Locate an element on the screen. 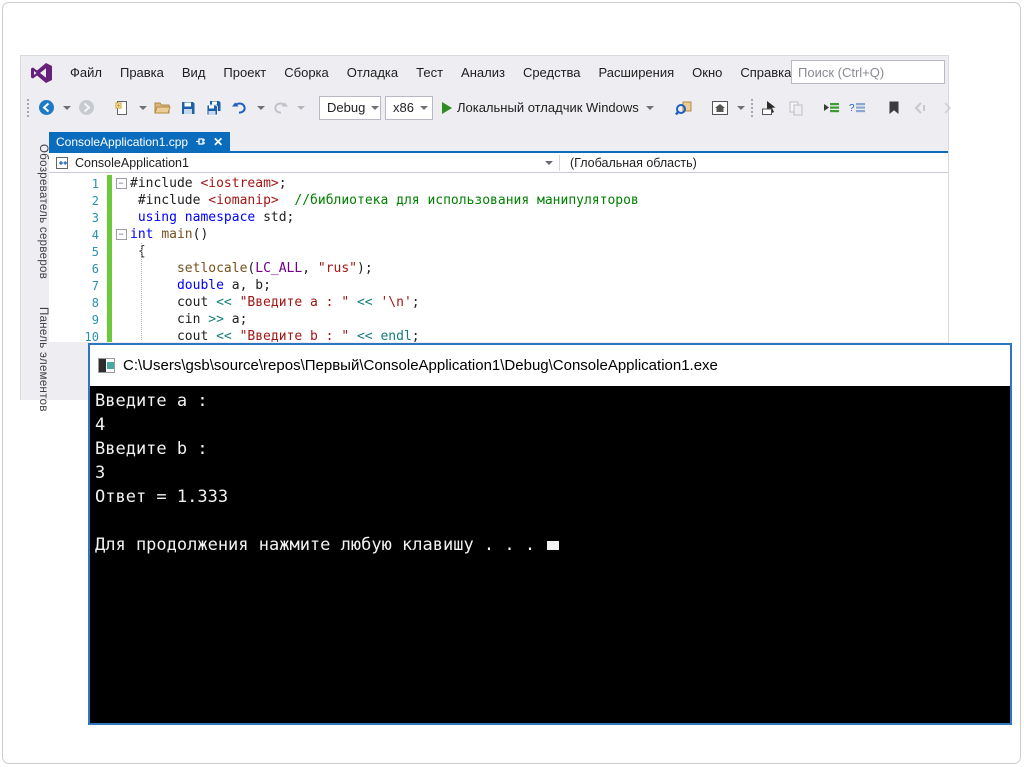 This screenshot has width=1024, height=767. save-icon is located at coordinates (188, 108).